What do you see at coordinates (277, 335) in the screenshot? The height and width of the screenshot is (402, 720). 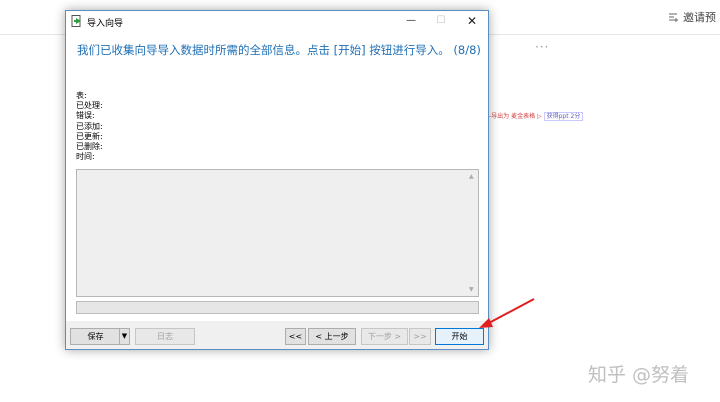 I see `dialog-footer: 保存 ▼ 日志 << < 上一步 下一步 > >> 开始` at bounding box center [277, 335].